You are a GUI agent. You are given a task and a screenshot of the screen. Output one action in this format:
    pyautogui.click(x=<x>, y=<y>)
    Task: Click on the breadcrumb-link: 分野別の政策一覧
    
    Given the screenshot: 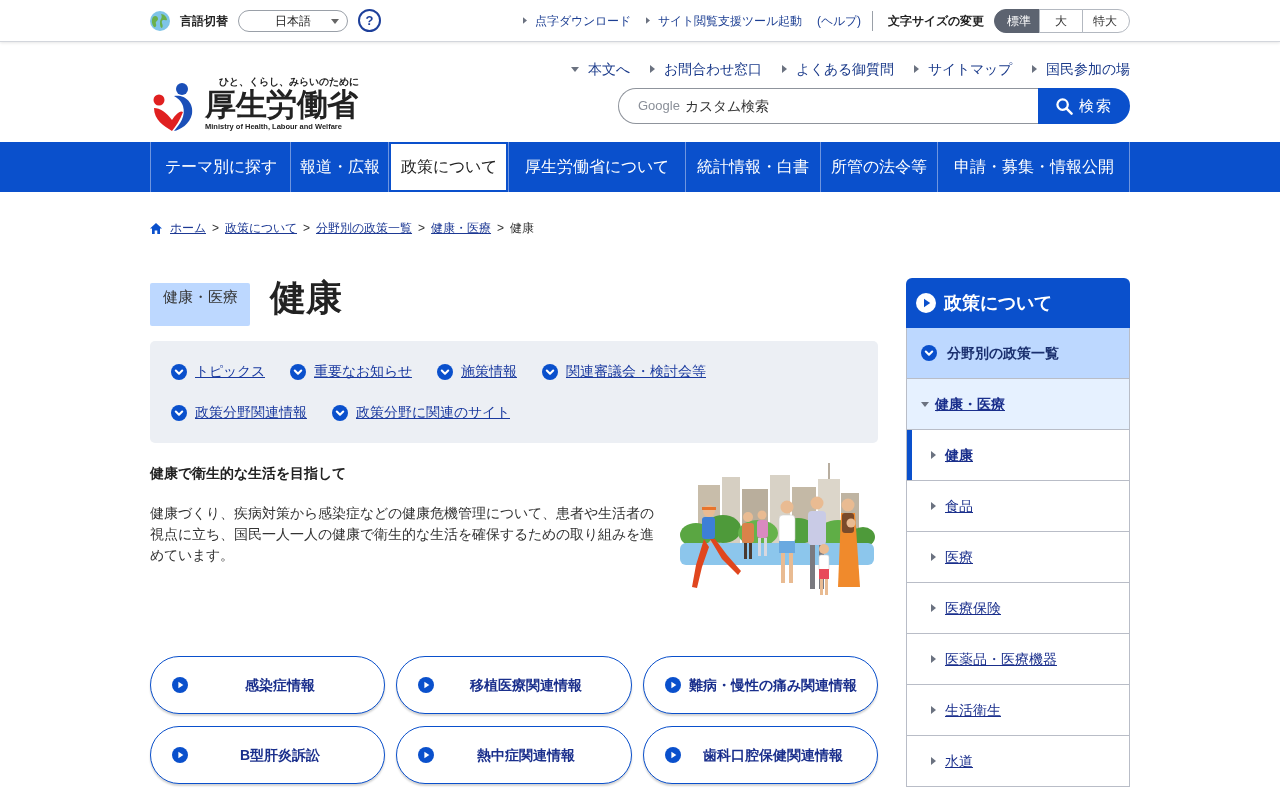 What is the action you would take?
    pyautogui.click(x=364, y=228)
    